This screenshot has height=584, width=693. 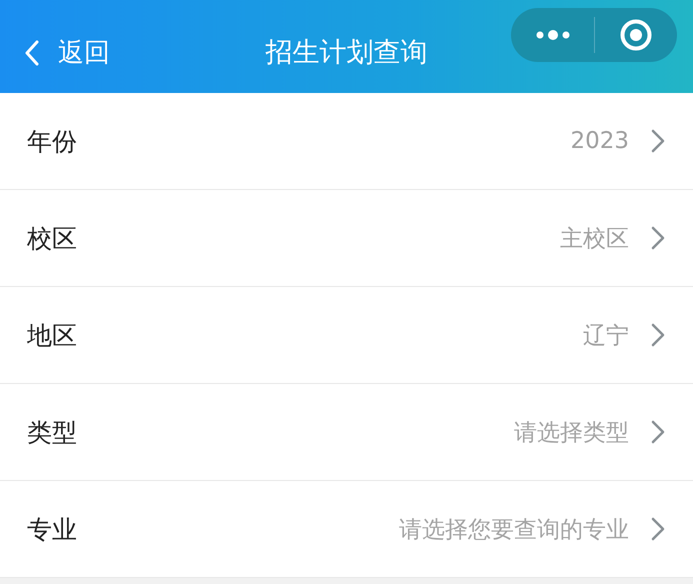 What do you see at coordinates (347, 53) in the screenshot?
I see `page-title: 招生计划查询` at bounding box center [347, 53].